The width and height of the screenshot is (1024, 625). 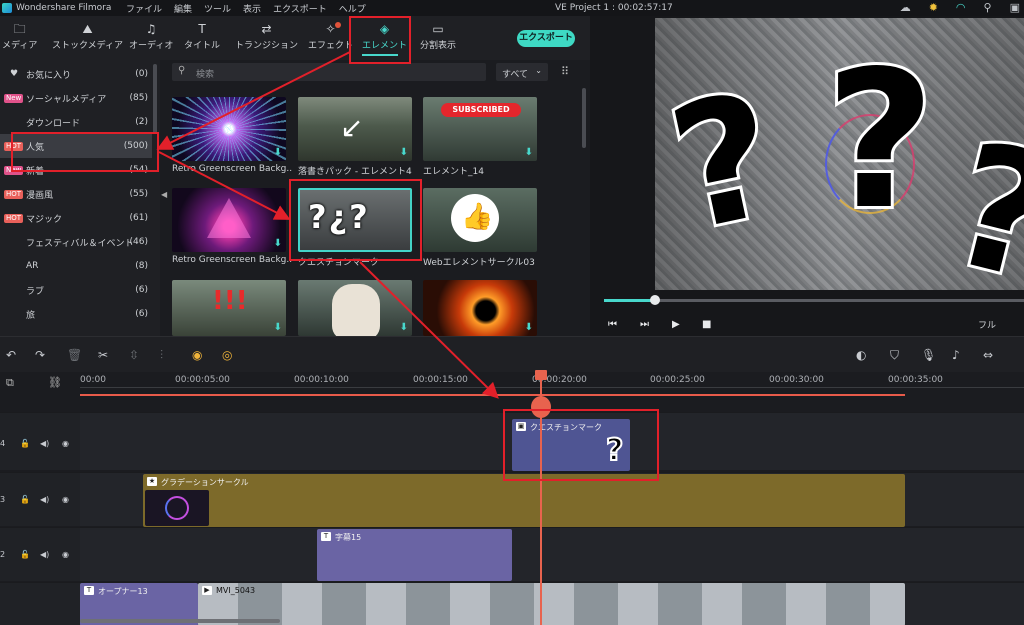 I want to click on menu-tools: ツール, so click(x=217, y=8).